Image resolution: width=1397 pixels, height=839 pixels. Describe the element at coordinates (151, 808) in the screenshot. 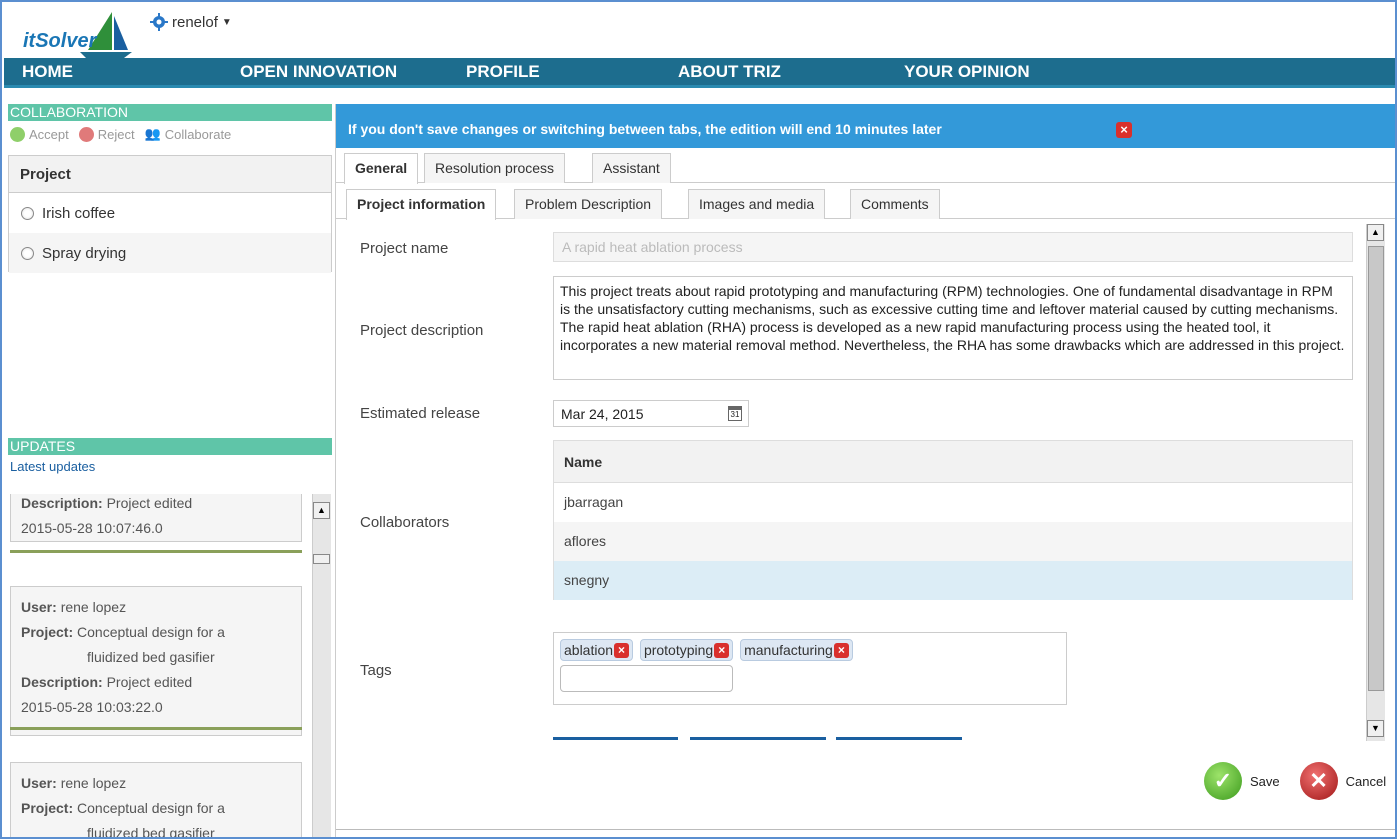

I see `update-project: Conceptual design for a` at that location.